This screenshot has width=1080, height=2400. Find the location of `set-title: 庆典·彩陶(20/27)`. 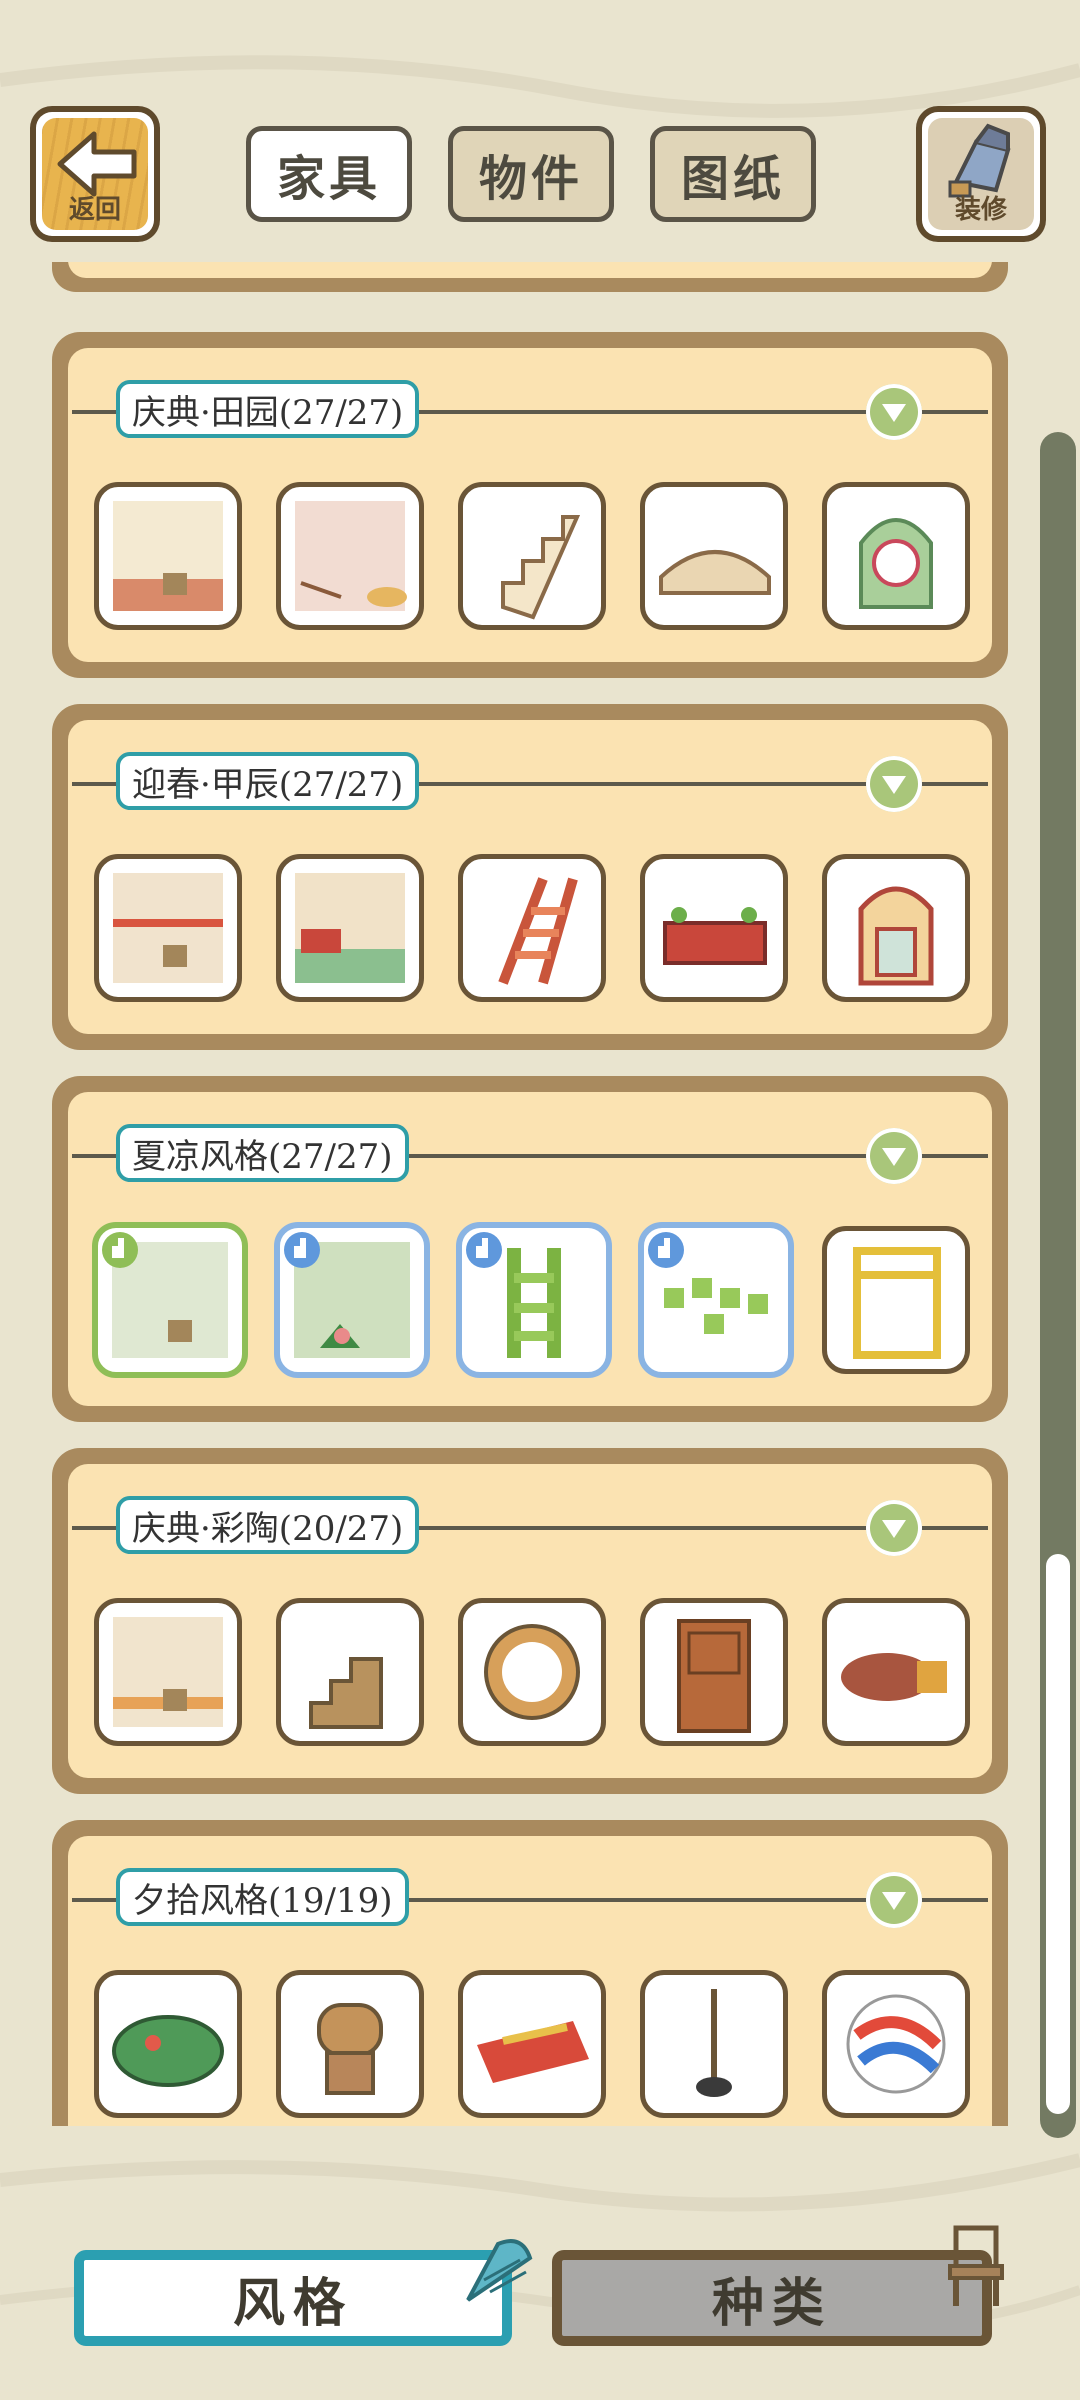

set-title: 庆典·彩陶(20/27) is located at coordinates (268, 1525).